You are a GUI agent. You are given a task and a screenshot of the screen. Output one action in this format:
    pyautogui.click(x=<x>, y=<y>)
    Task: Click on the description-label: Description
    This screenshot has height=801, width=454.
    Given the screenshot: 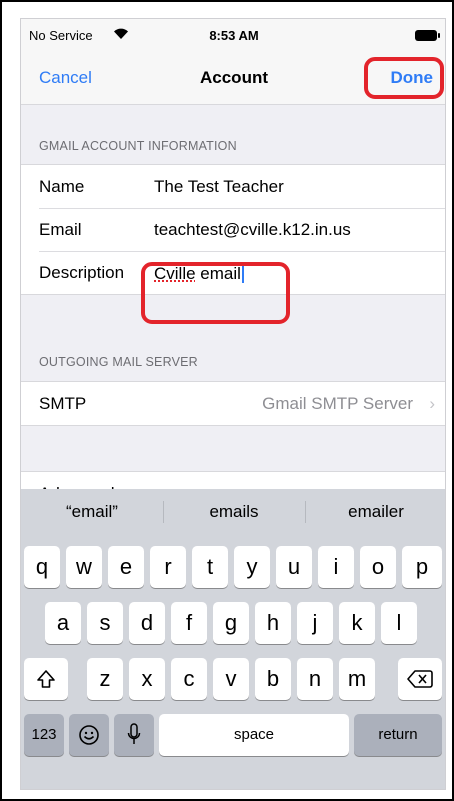 What is the action you would take?
    pyautogui.click(x=82, y=272)
    